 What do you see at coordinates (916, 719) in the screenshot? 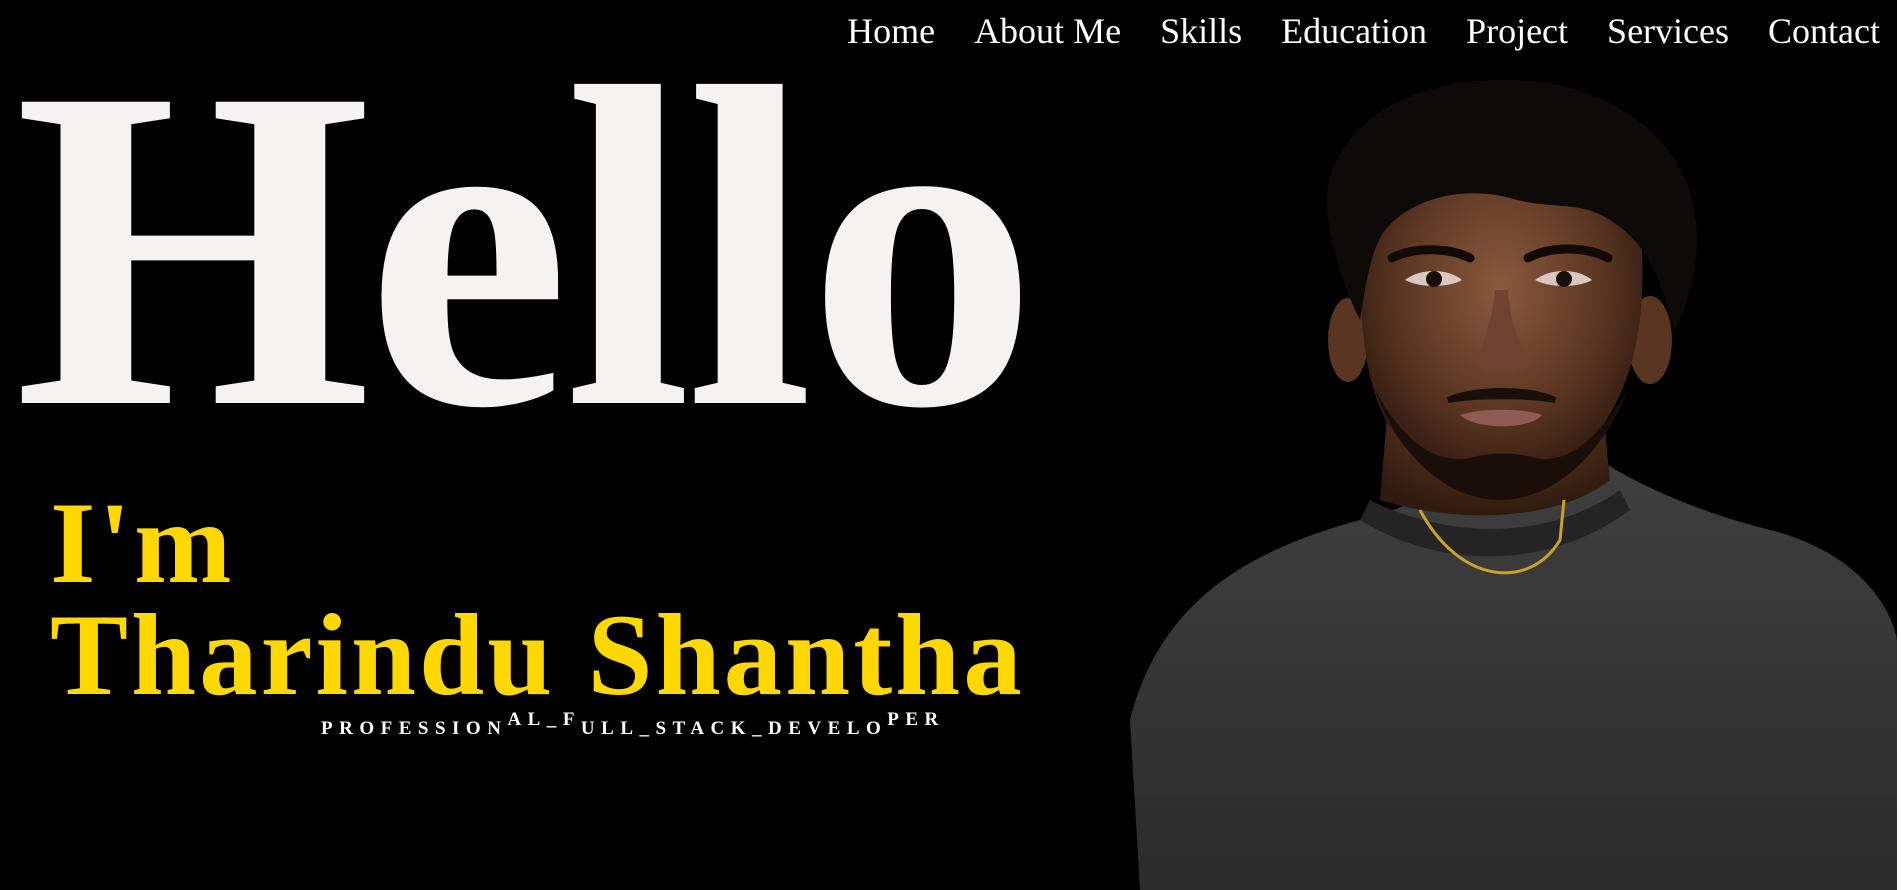
I see `subtitle-part-4: PER` at bounding box center [916, 719].